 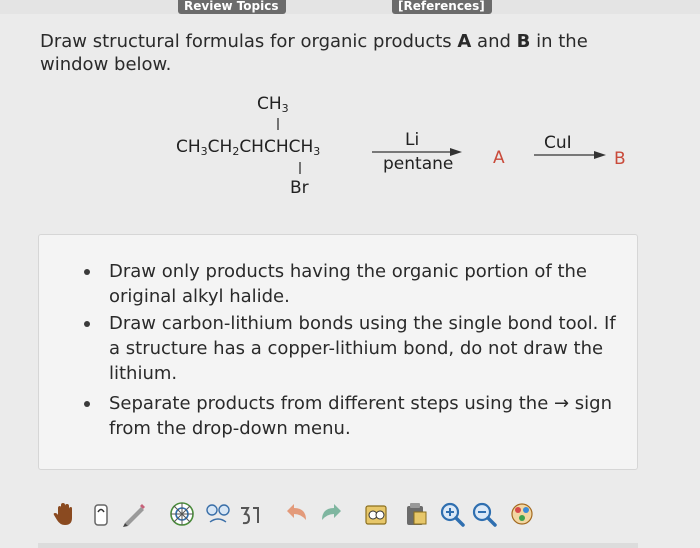 I want to click on drawing-toolbar, so click(x=344, y=516).